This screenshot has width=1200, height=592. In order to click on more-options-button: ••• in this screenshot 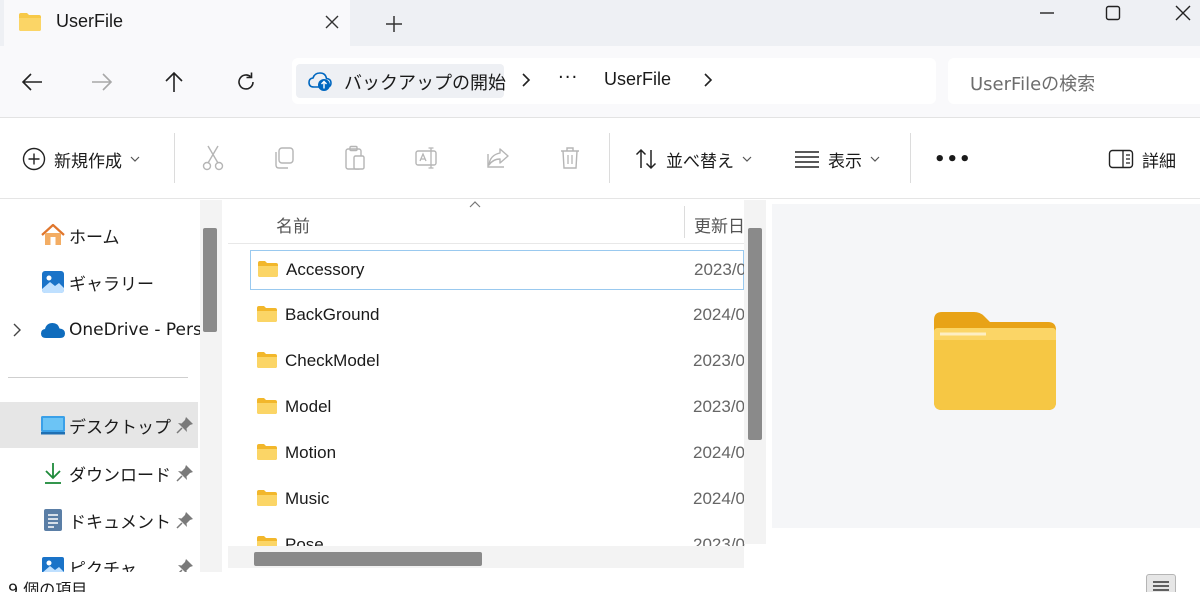, I will do `click(953, 159)`.